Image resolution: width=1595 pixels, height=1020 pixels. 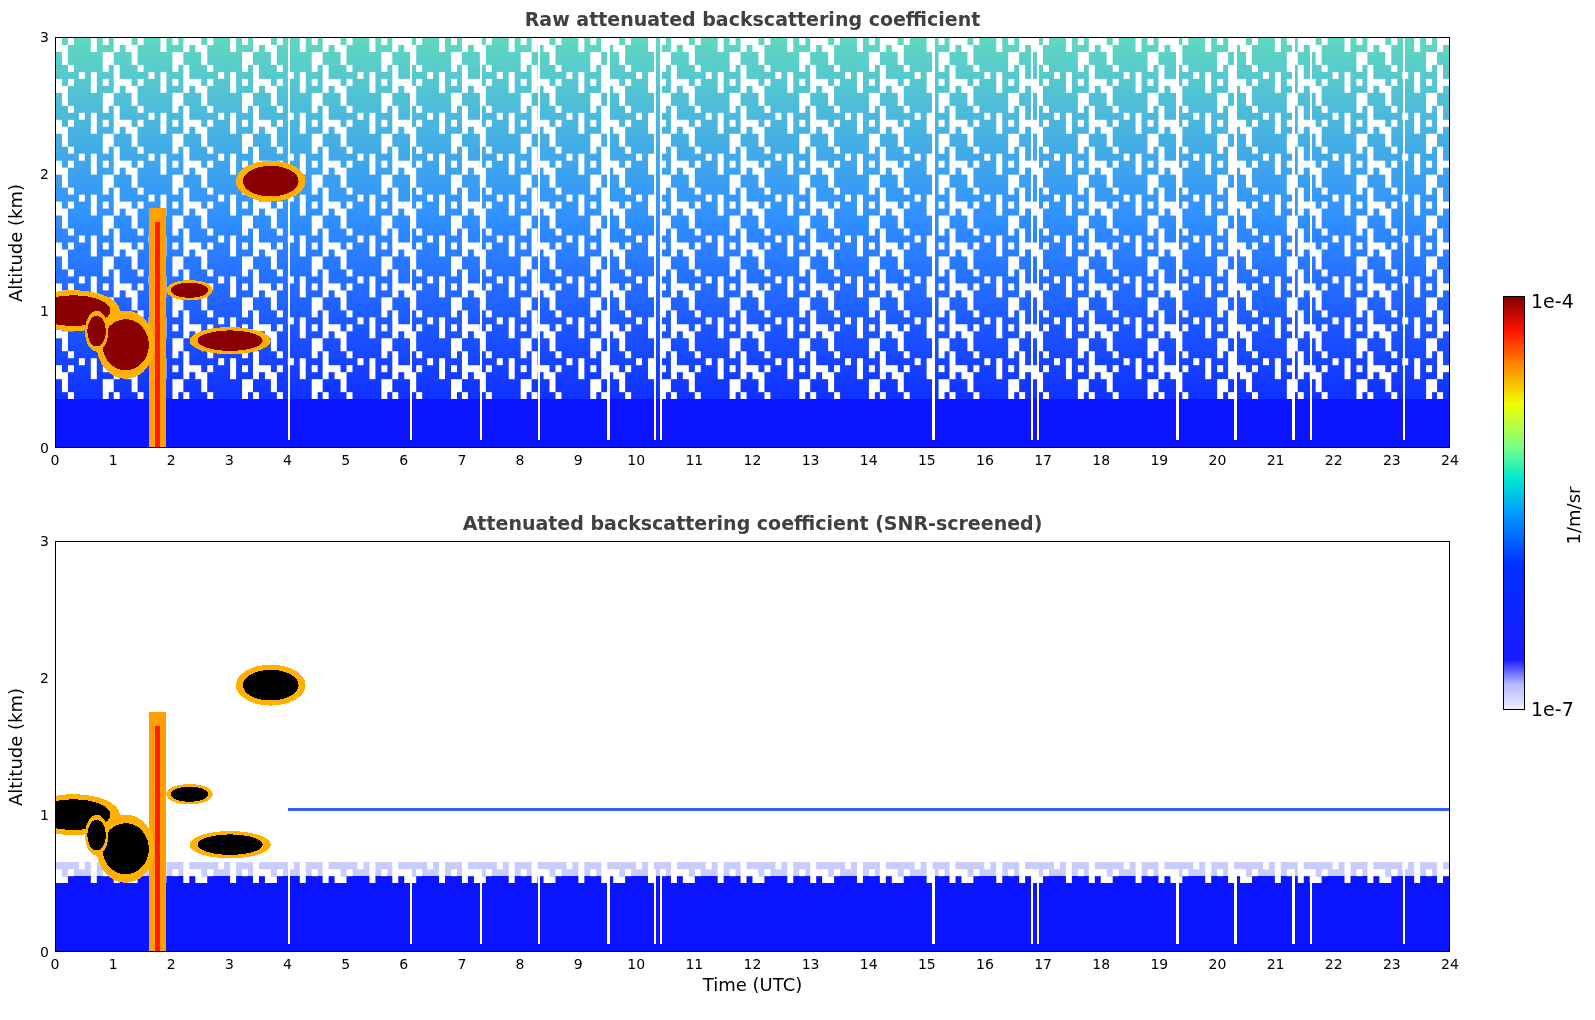 What do you see at coordinates (1552, 709) in the screenshot?
I see `colorbar-label: 1e-7` at bounding box center [1552, 709].